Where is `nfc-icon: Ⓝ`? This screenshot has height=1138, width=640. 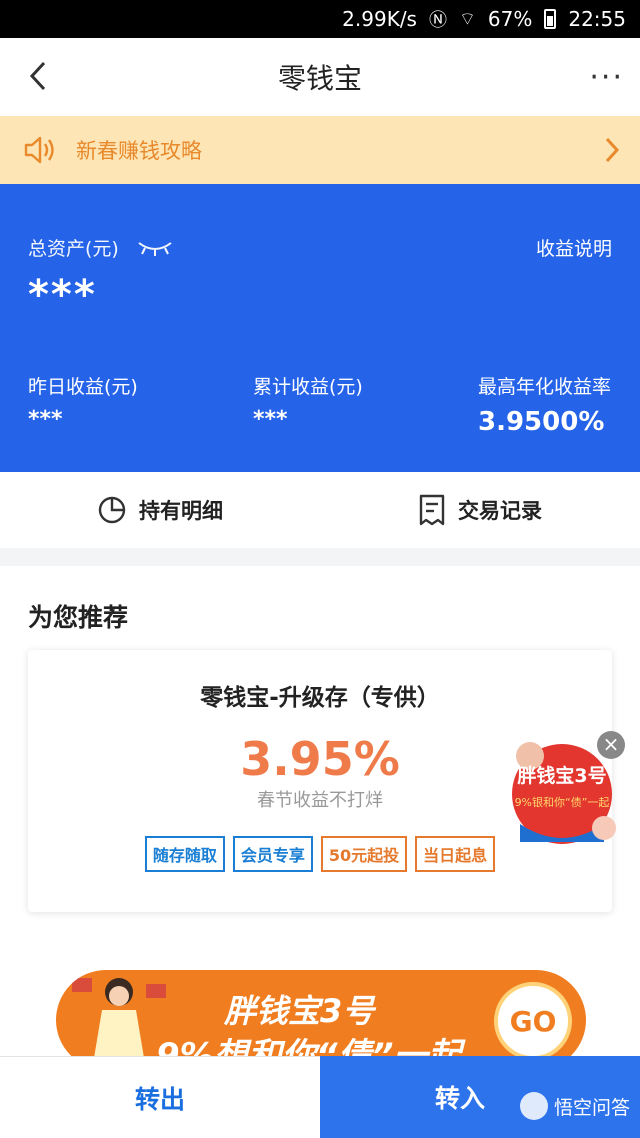 nfc-icon: Ⓝ is located at coordinates (437, 20).